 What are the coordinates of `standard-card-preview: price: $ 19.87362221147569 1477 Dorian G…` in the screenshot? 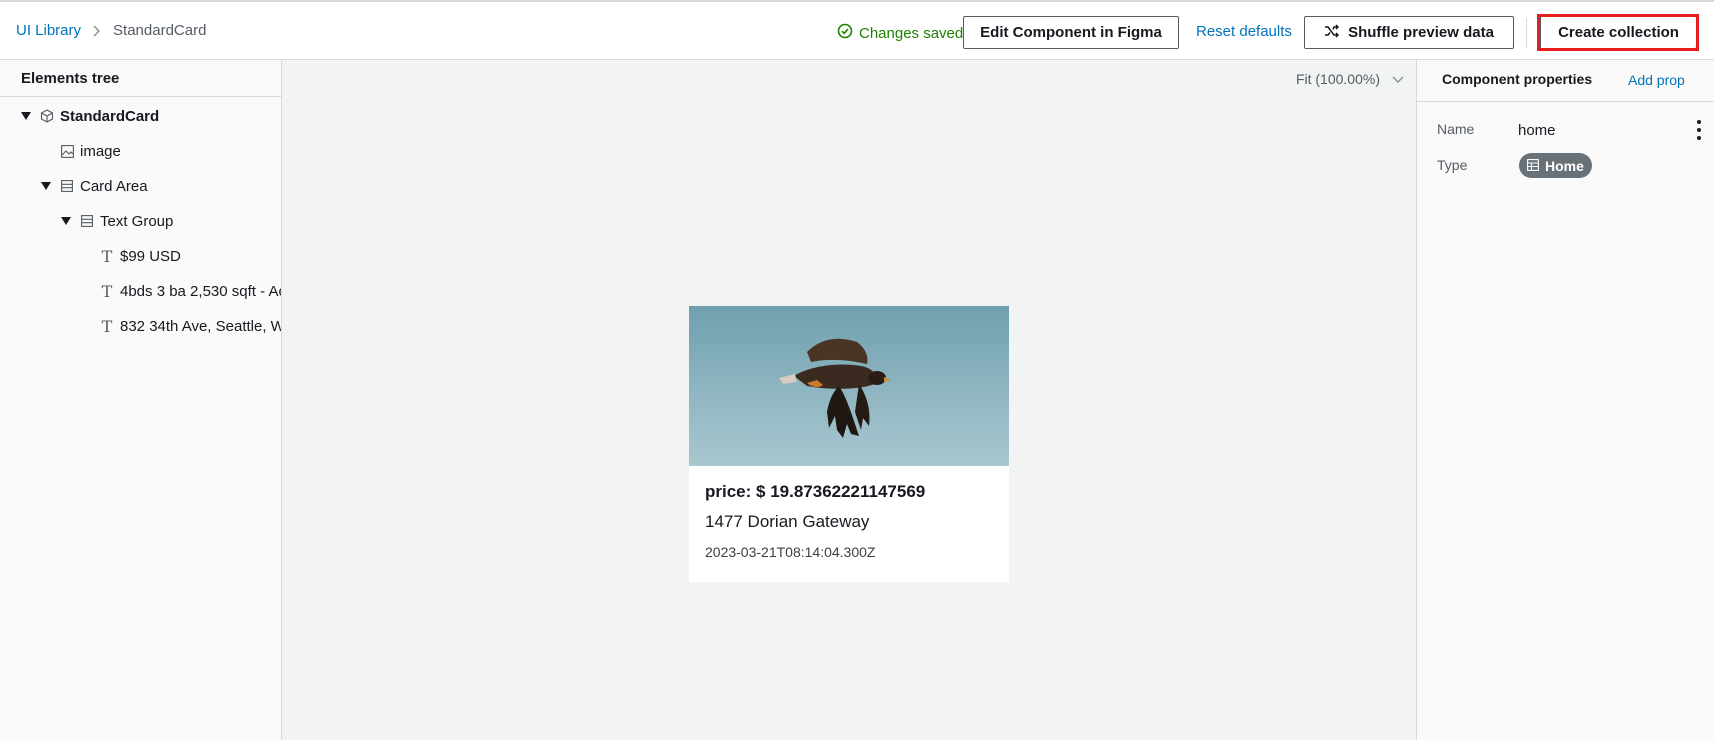 It's located at (849, 444).